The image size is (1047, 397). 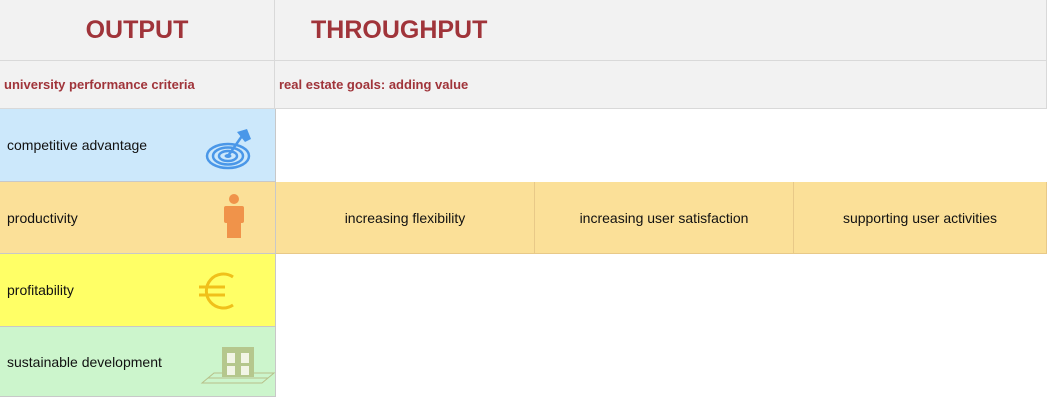 I want to click on throughput-header: THROUGHPUT, so click(x=661, y=30).